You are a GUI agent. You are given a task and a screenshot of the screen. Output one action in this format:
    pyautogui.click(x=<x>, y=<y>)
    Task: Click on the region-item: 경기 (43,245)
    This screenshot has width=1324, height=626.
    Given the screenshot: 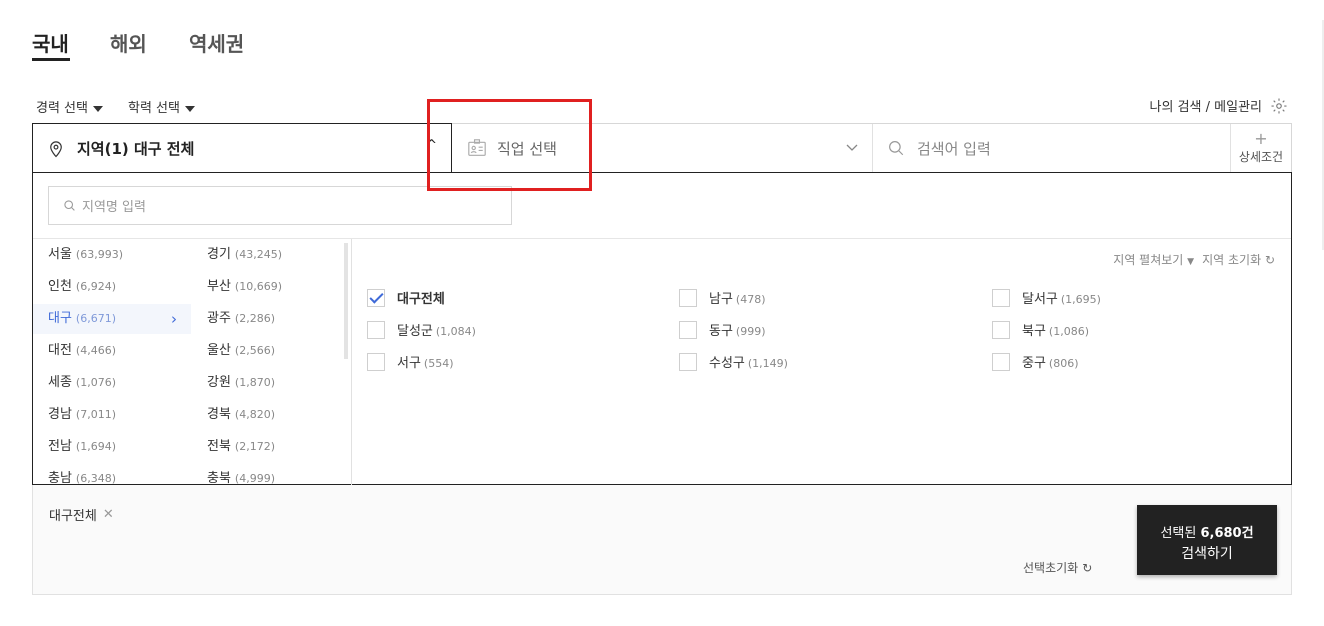 What is the action you would take?
    pyautogui.click(x=257, y=255)
    